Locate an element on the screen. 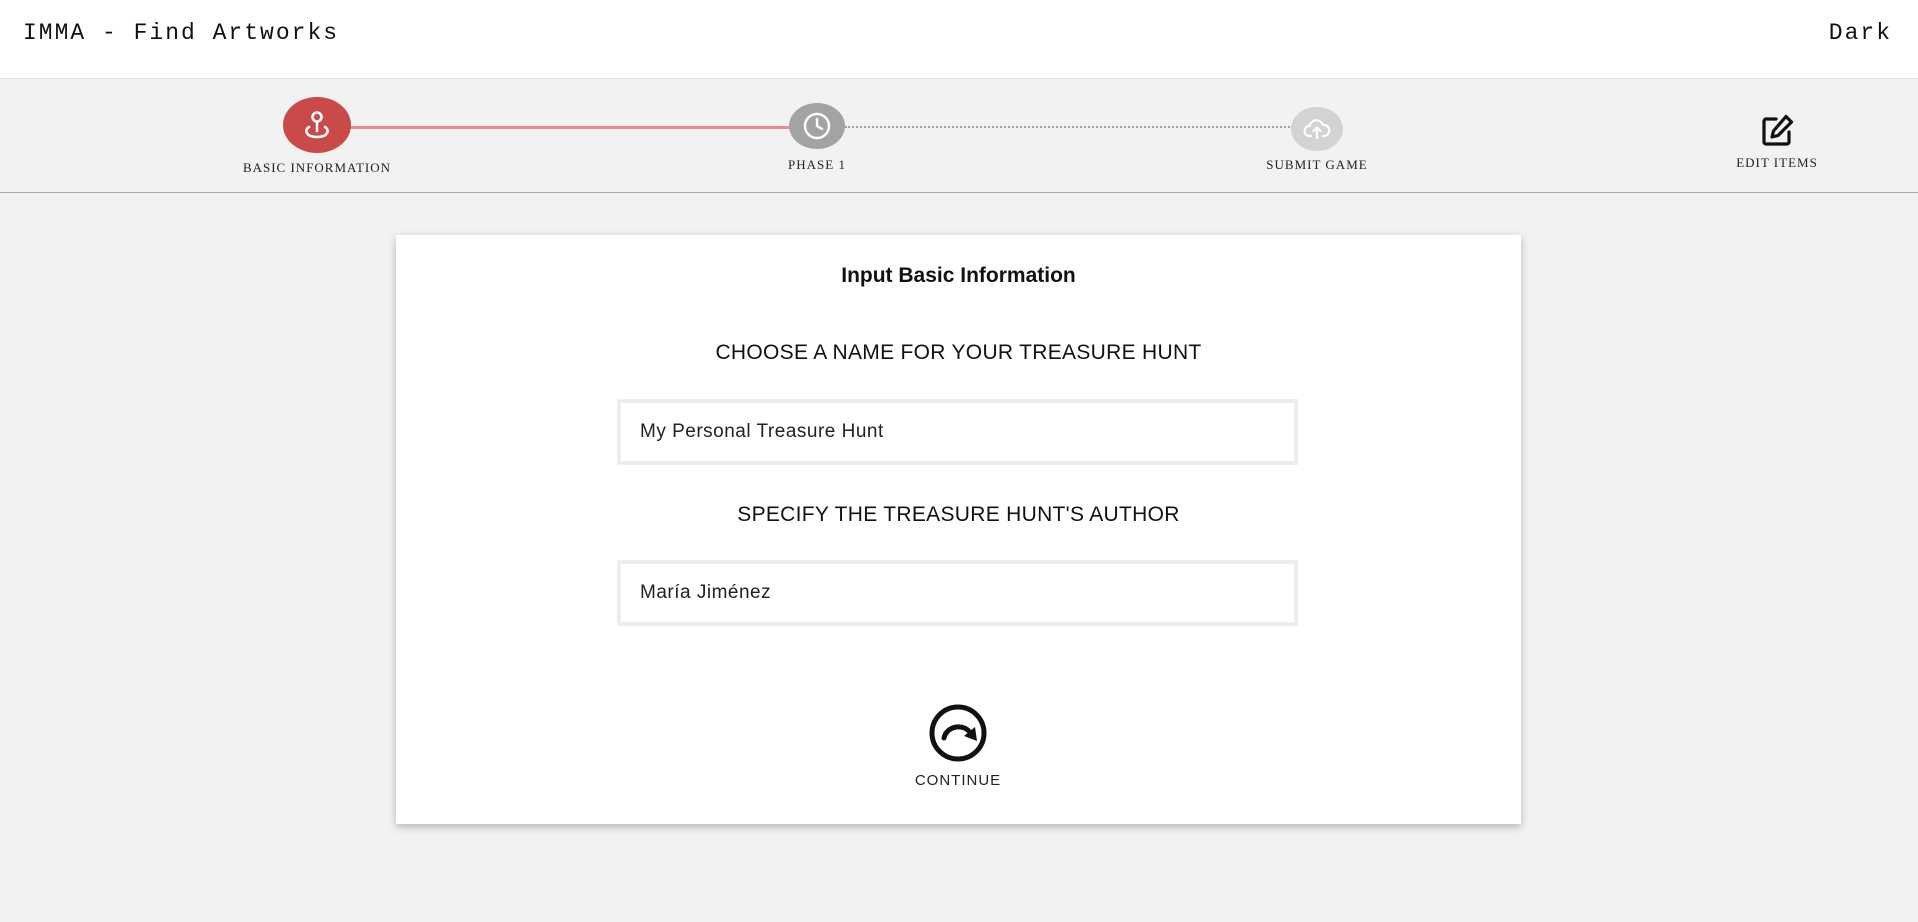 The height and width of the screenshot is (922, 1918). continue-button: CONTINUE is located at coordinates (958, 746).